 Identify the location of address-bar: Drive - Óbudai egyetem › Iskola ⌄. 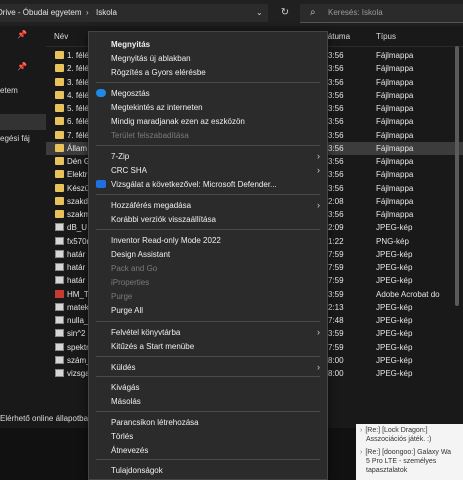
(134, 13).